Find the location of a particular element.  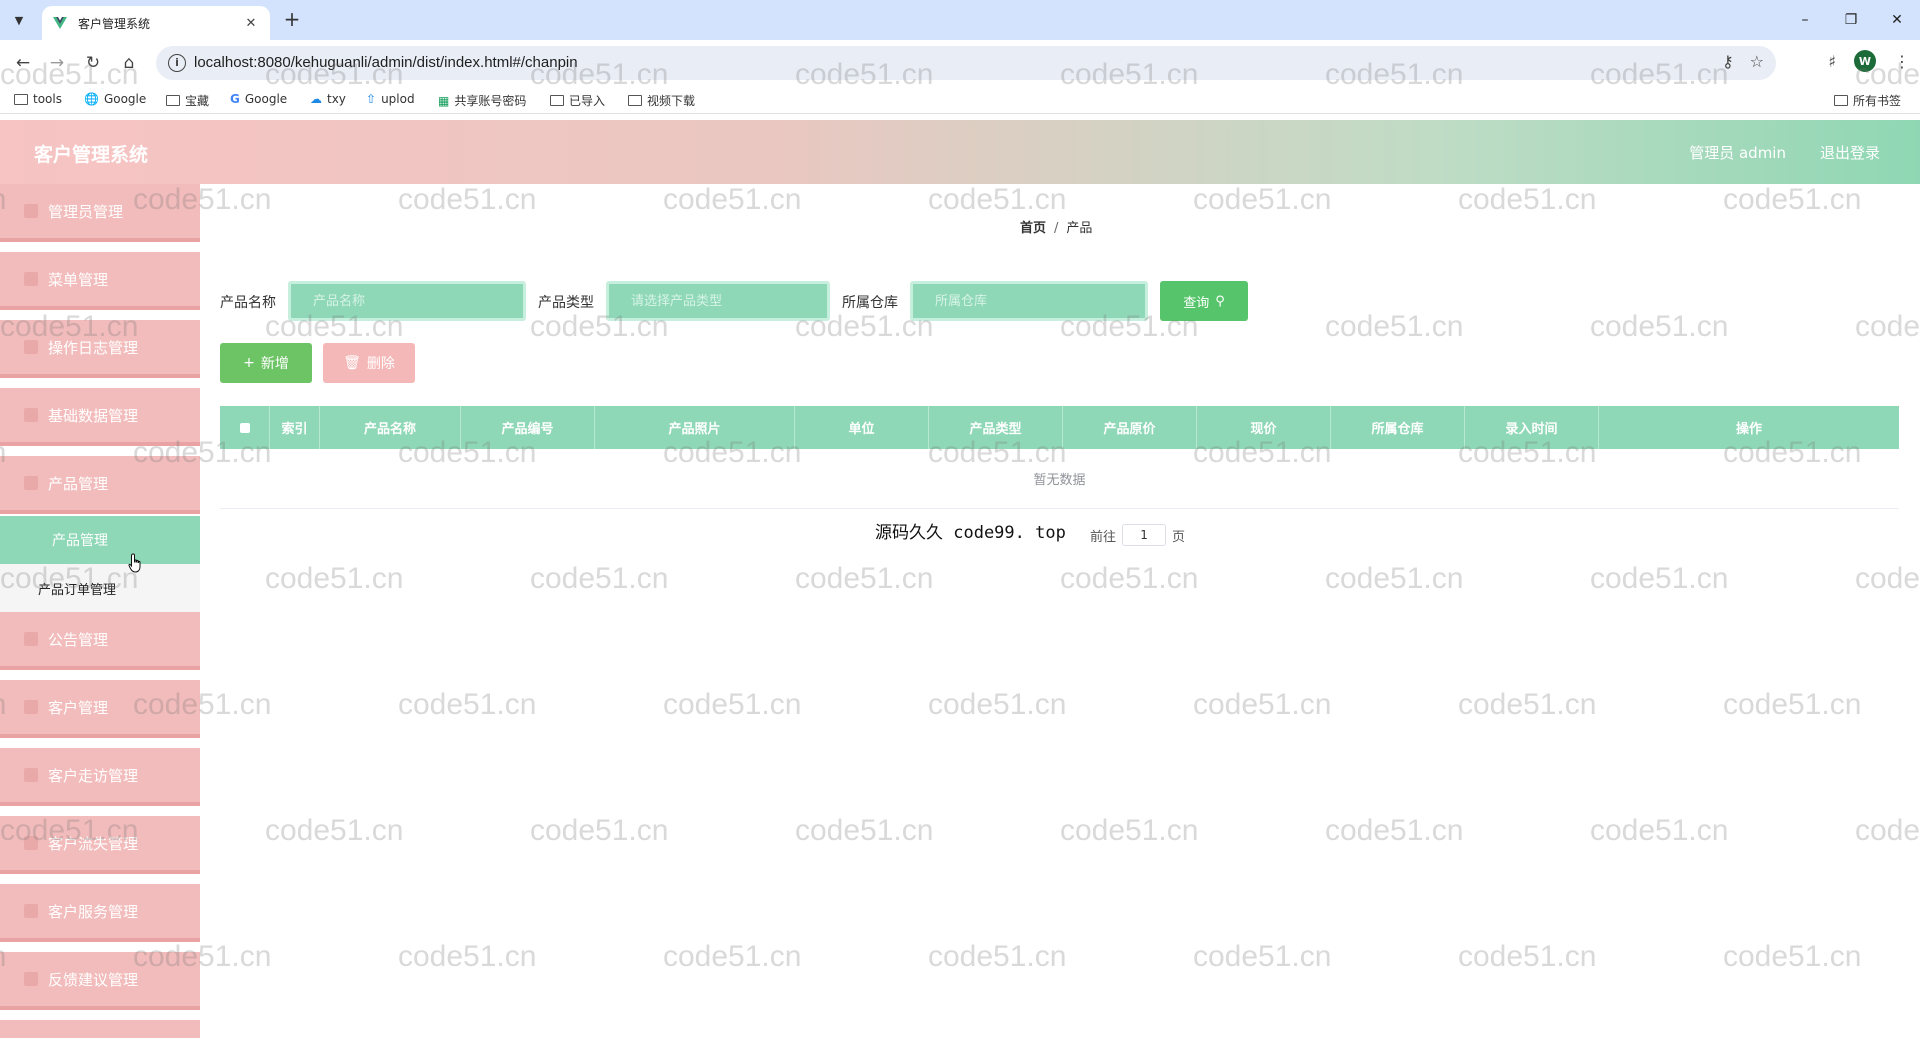

bookmark-item: ☁ txy is located at coordinates (328, 99).